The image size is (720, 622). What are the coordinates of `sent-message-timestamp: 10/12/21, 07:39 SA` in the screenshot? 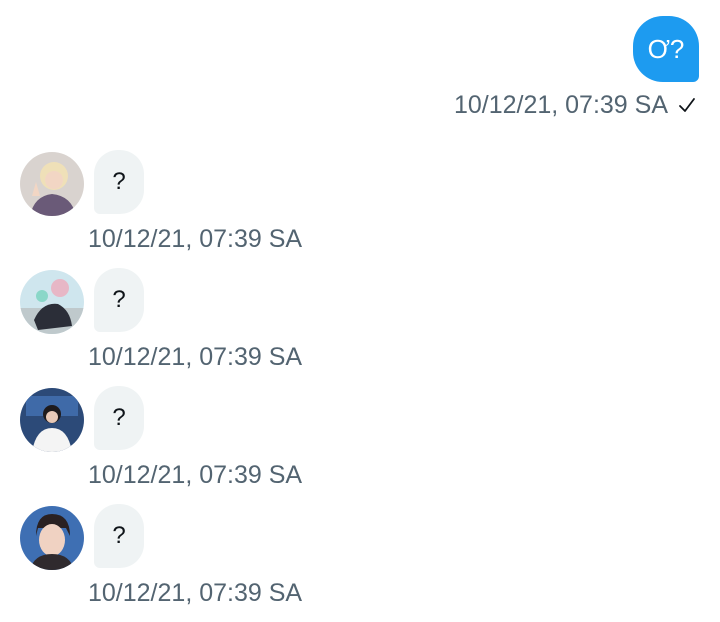 It's located at (560, 104).